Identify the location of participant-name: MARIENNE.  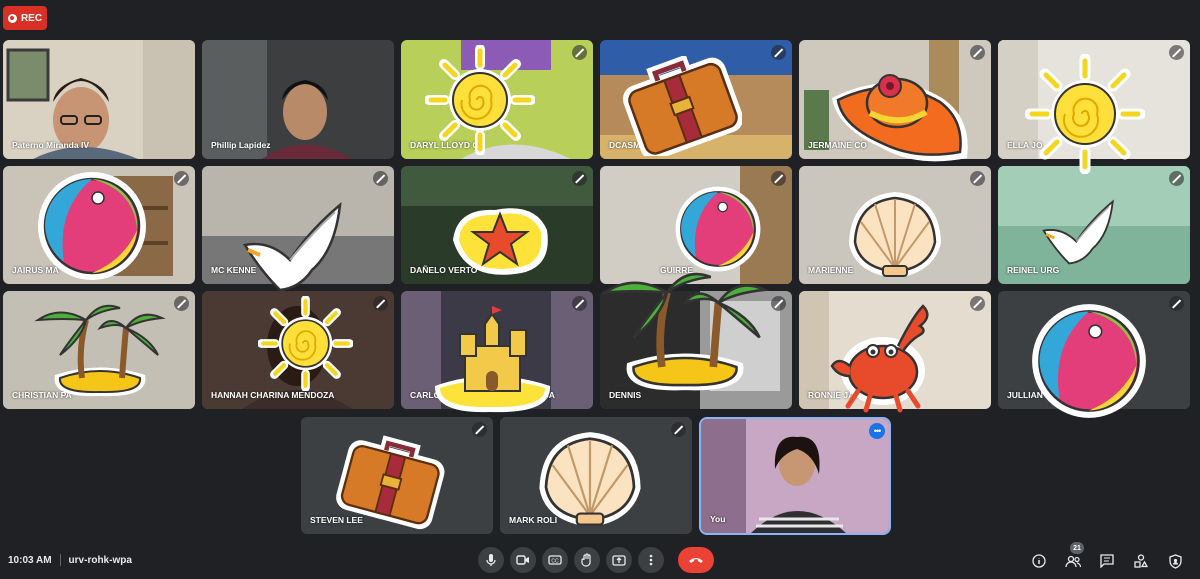
(831, 270).